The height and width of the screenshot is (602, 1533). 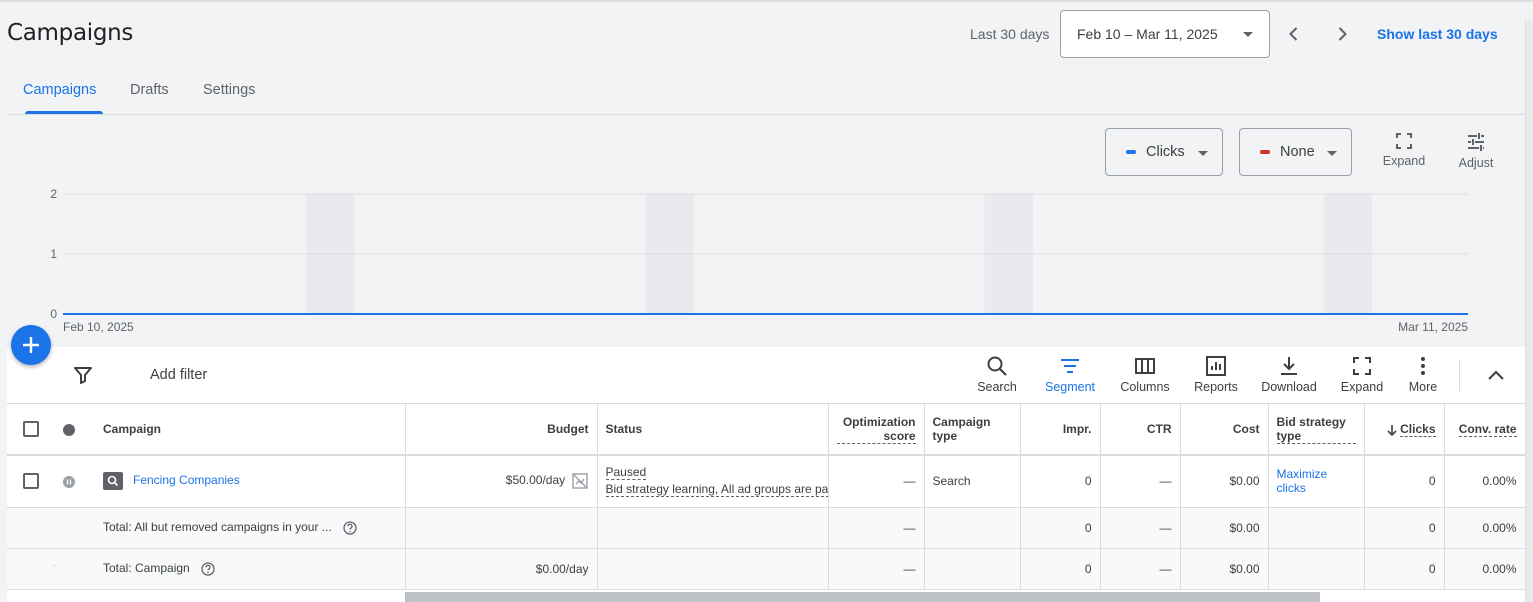 I want to click on chevron-left-icon, so click(x=1293, y=34).